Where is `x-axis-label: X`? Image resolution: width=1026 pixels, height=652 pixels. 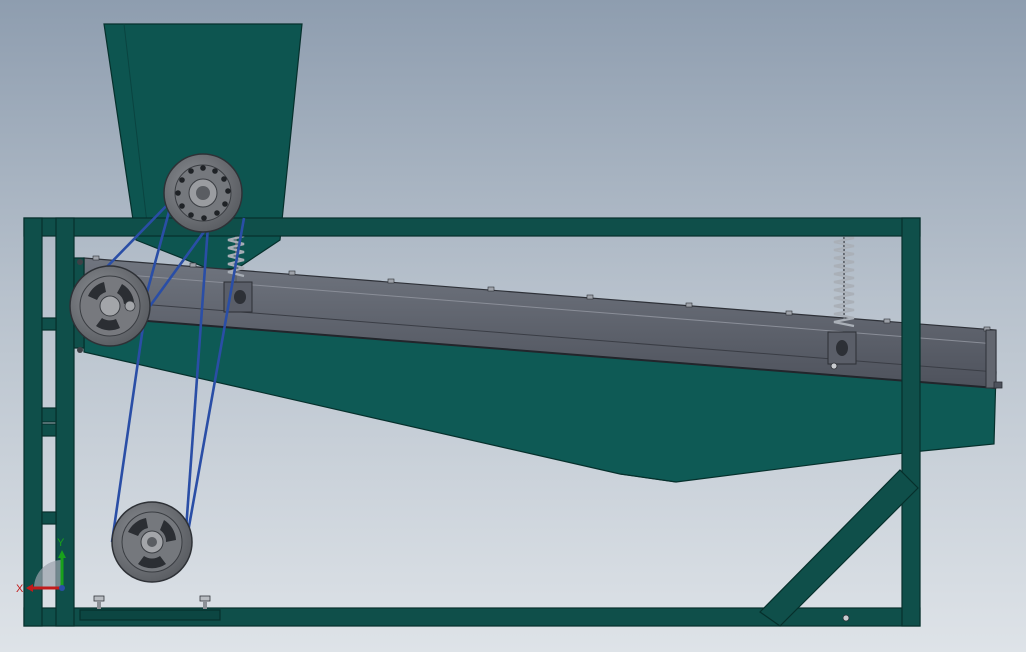
x-axis-label: X is located at coordinates (20, 589).